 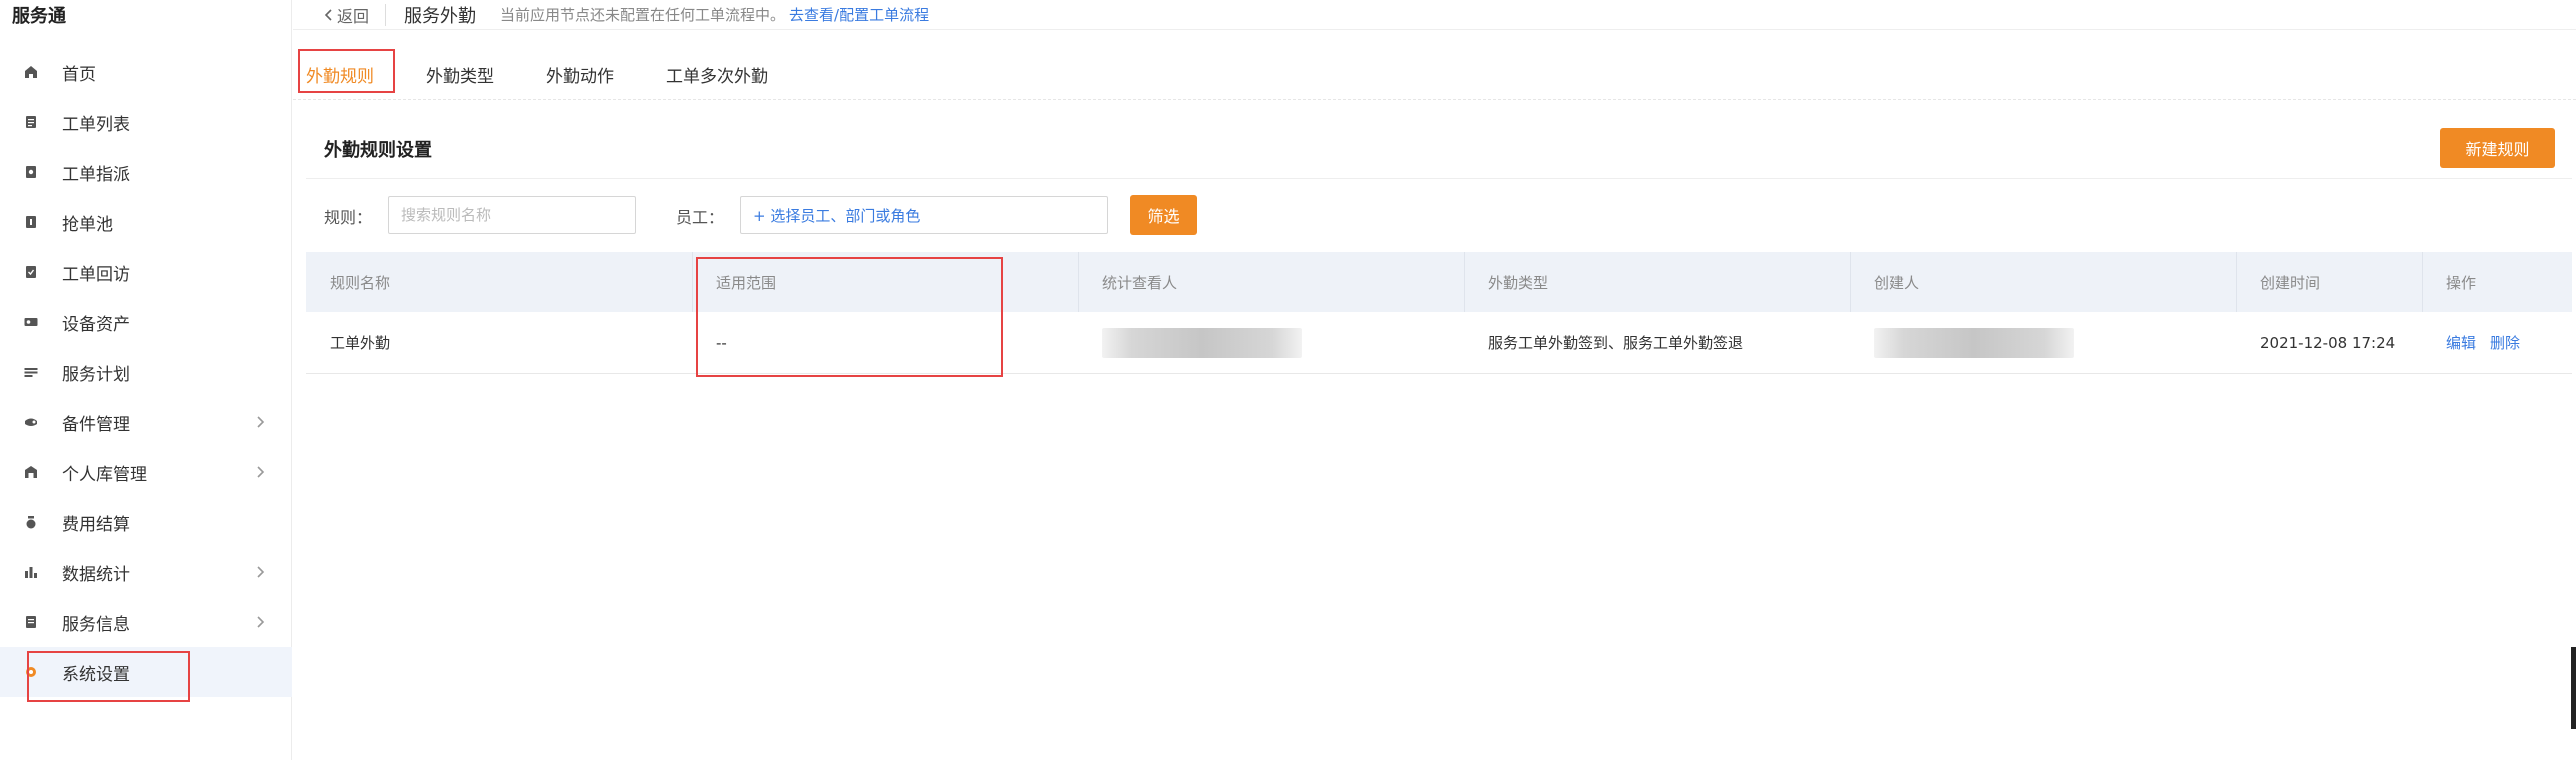 What do you see at coordinates (96, 574) in the screenshot?
I see `sidebar-item-label: 数据统计` at bounding box center [96, 574].